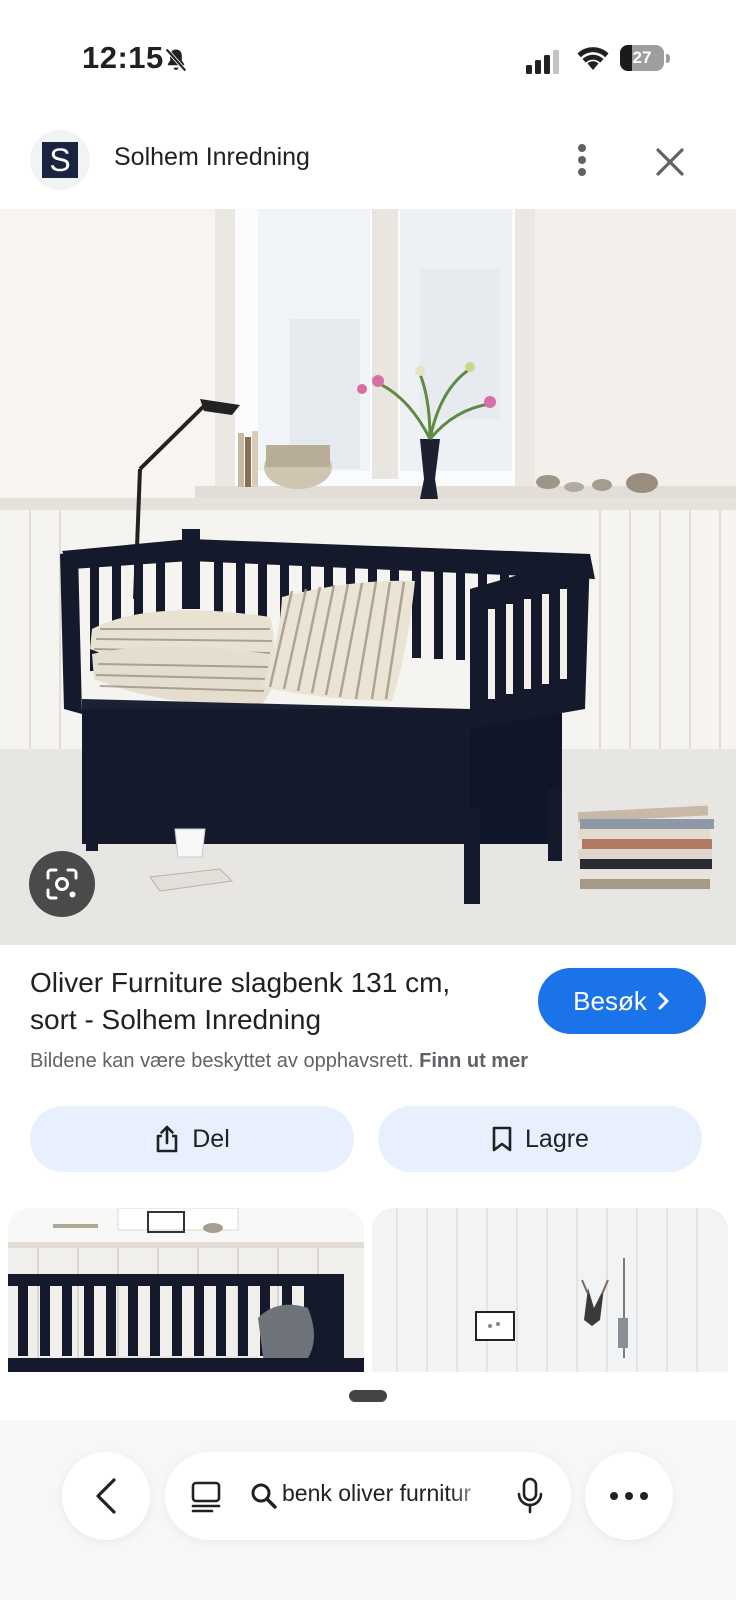  I want to click on site-avatar: S, so click(60, 160).